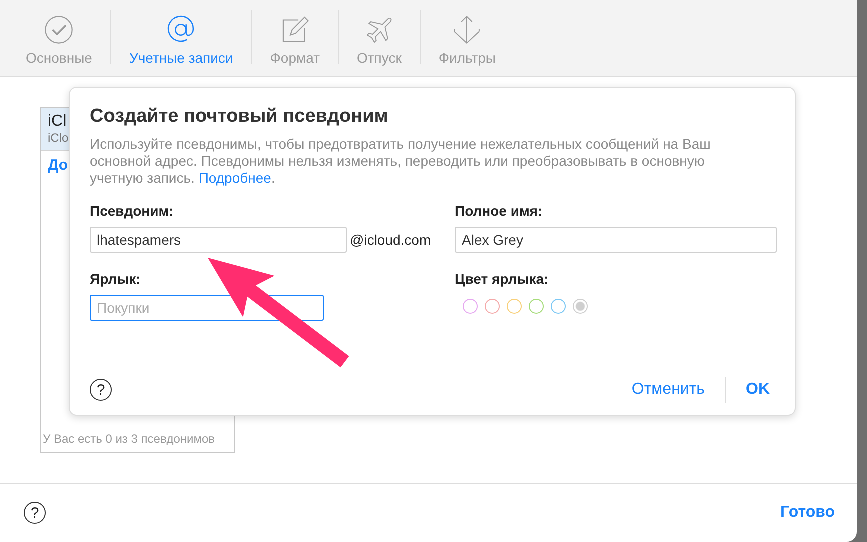  What do you see at coordinates (295, 38) in the screenshot?
I see `toolbar-tab: Формат` at bounding box center [295, 38].